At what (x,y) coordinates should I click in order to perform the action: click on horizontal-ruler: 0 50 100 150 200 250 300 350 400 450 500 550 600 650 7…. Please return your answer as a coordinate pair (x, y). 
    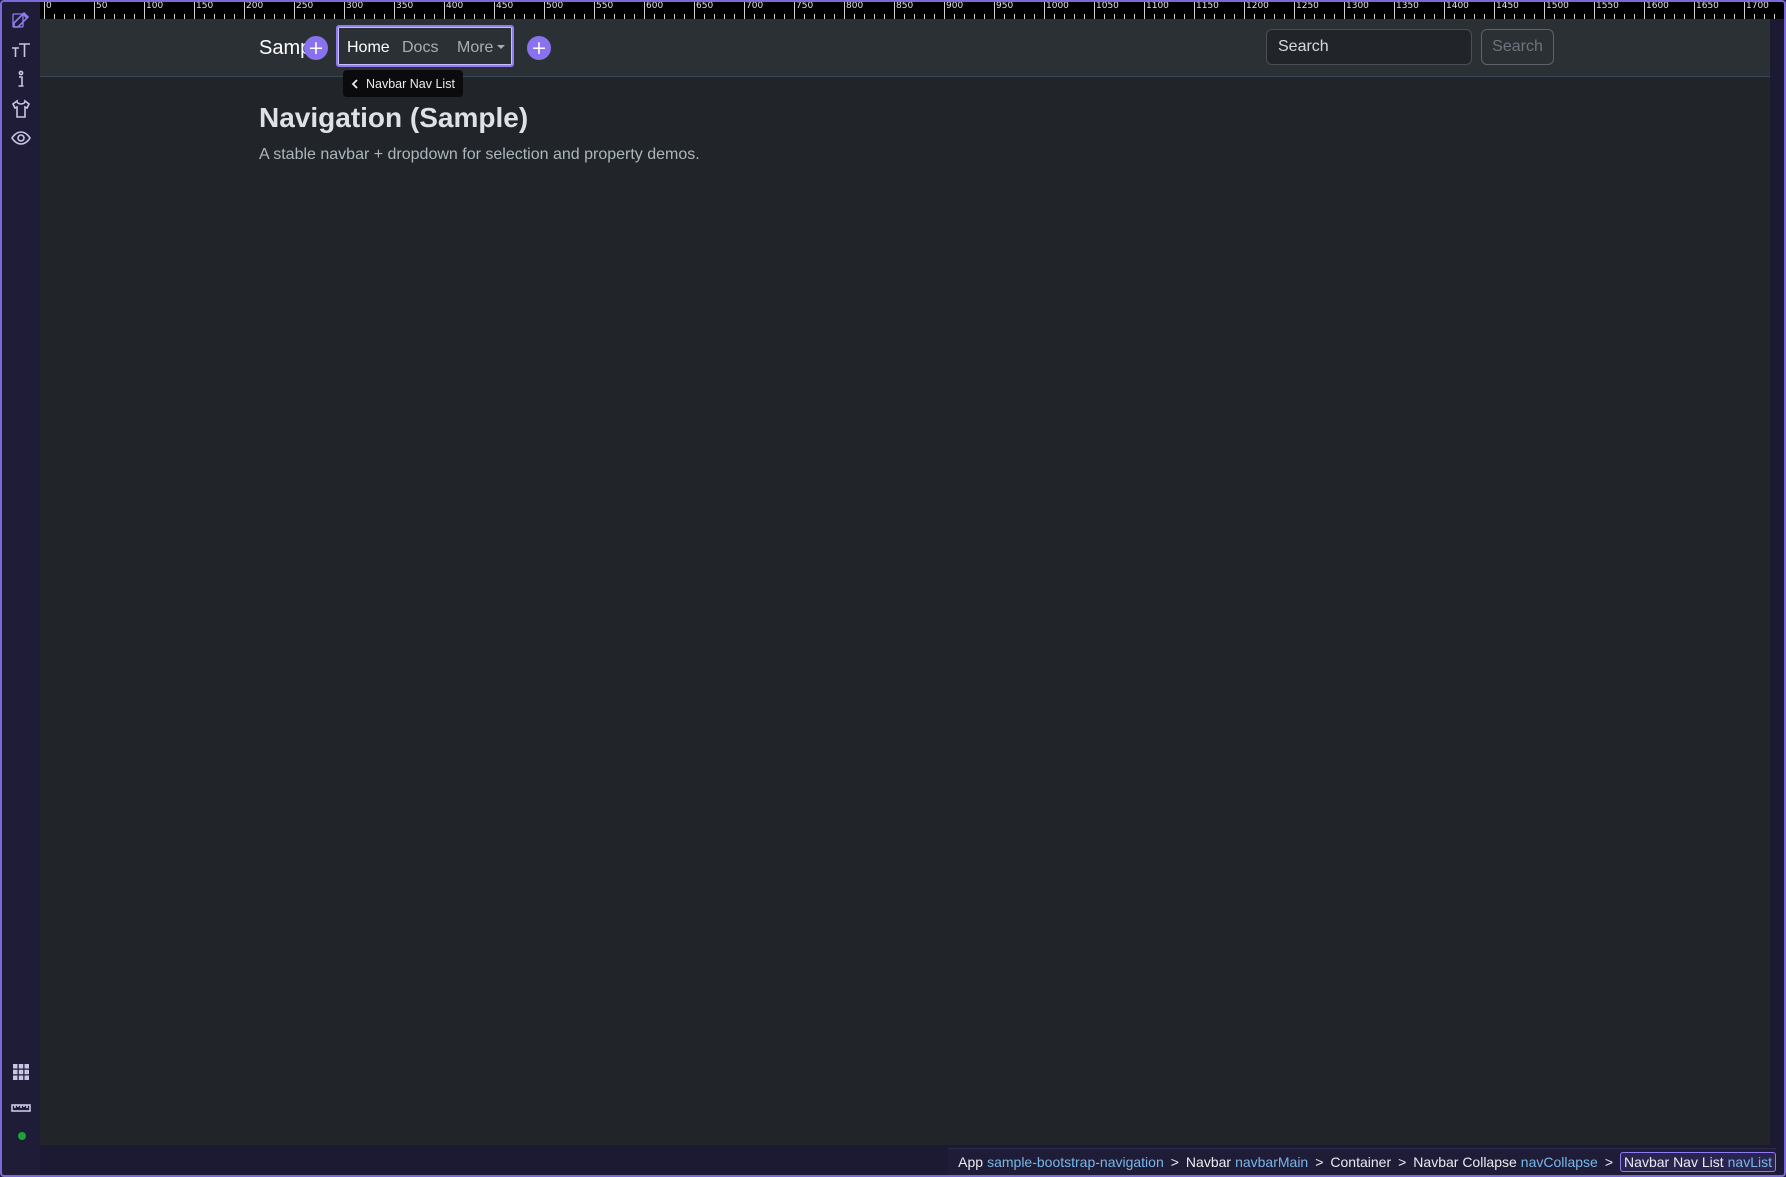
    Looking at the image, I should click on (912, 9).